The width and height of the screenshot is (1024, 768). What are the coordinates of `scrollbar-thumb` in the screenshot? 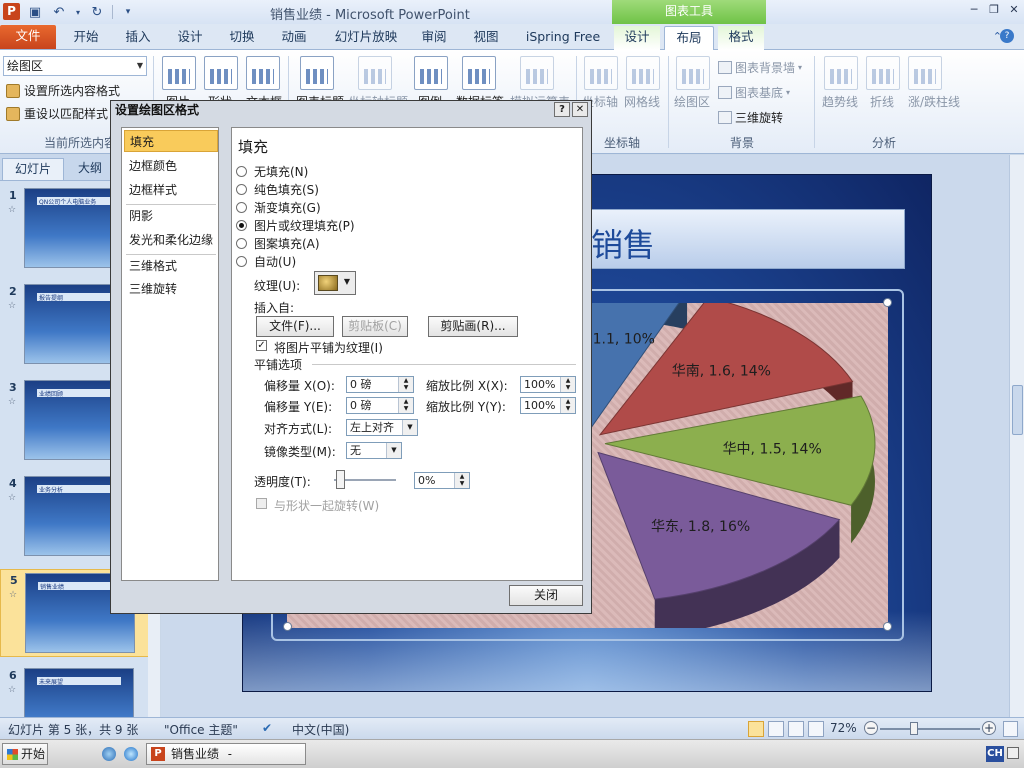 It's located at (1017, 410).